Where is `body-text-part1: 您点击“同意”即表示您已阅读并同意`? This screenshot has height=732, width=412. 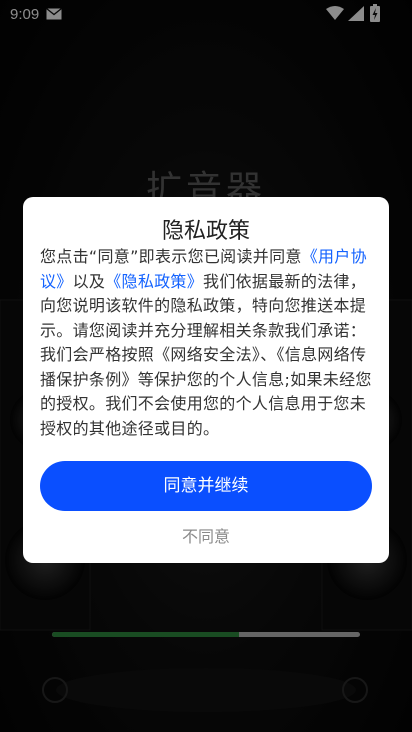 body-text-part1: 您点击“同意”即表示您已阅读并同意 is located at coordinates (171, 256).